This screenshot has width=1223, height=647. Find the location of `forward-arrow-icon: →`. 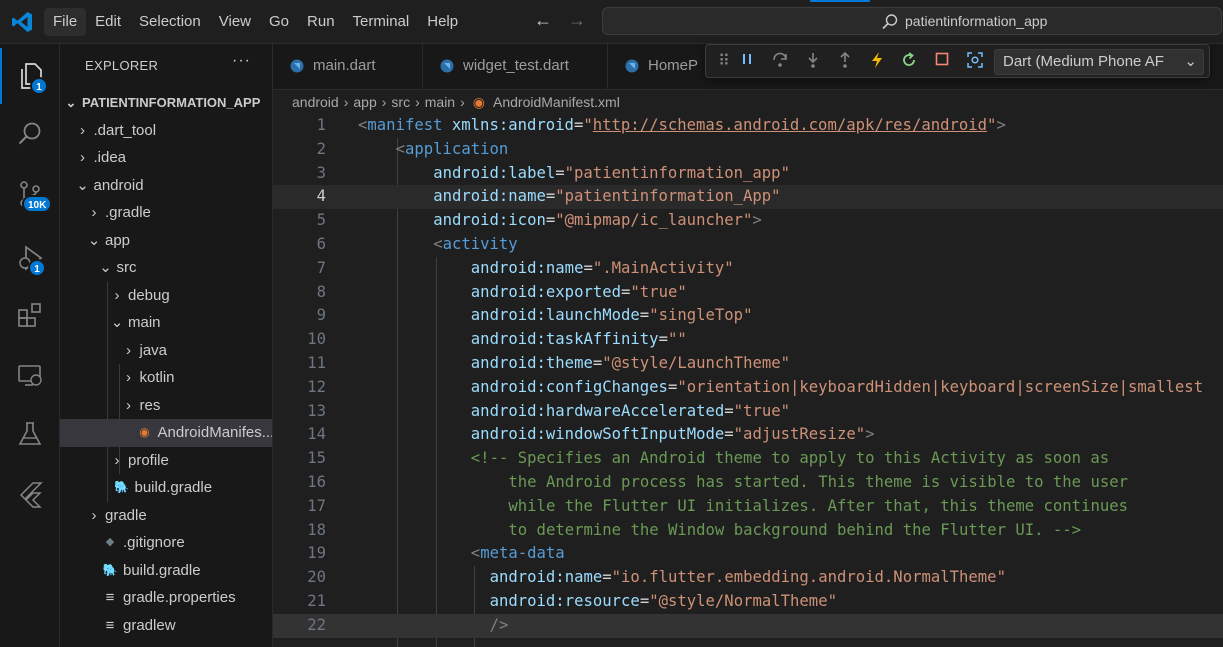

forward-arrow-icon: → is located at coordinates (577, 20).